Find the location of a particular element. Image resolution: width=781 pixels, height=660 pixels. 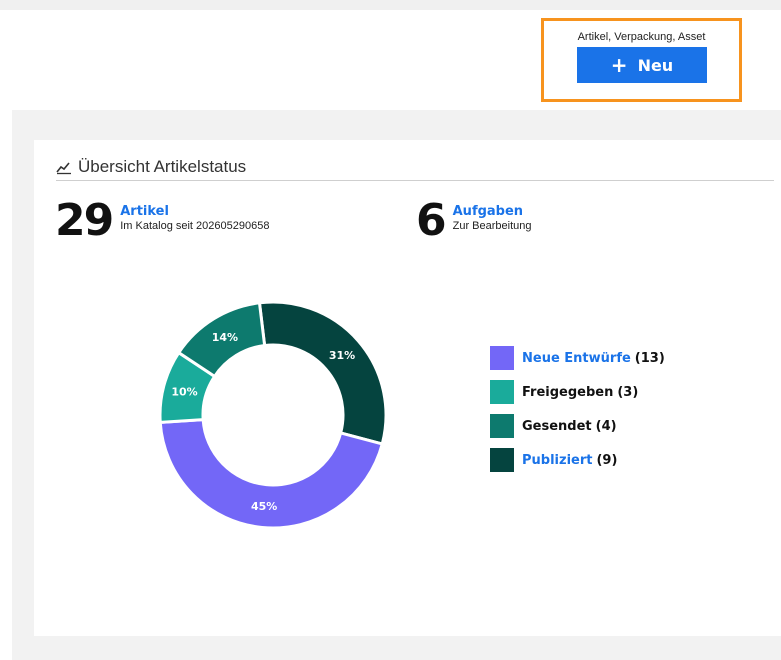

legend-item-neue-entwuerfe: Neue Entwürfe (13) is located at coordinates (577, 358).